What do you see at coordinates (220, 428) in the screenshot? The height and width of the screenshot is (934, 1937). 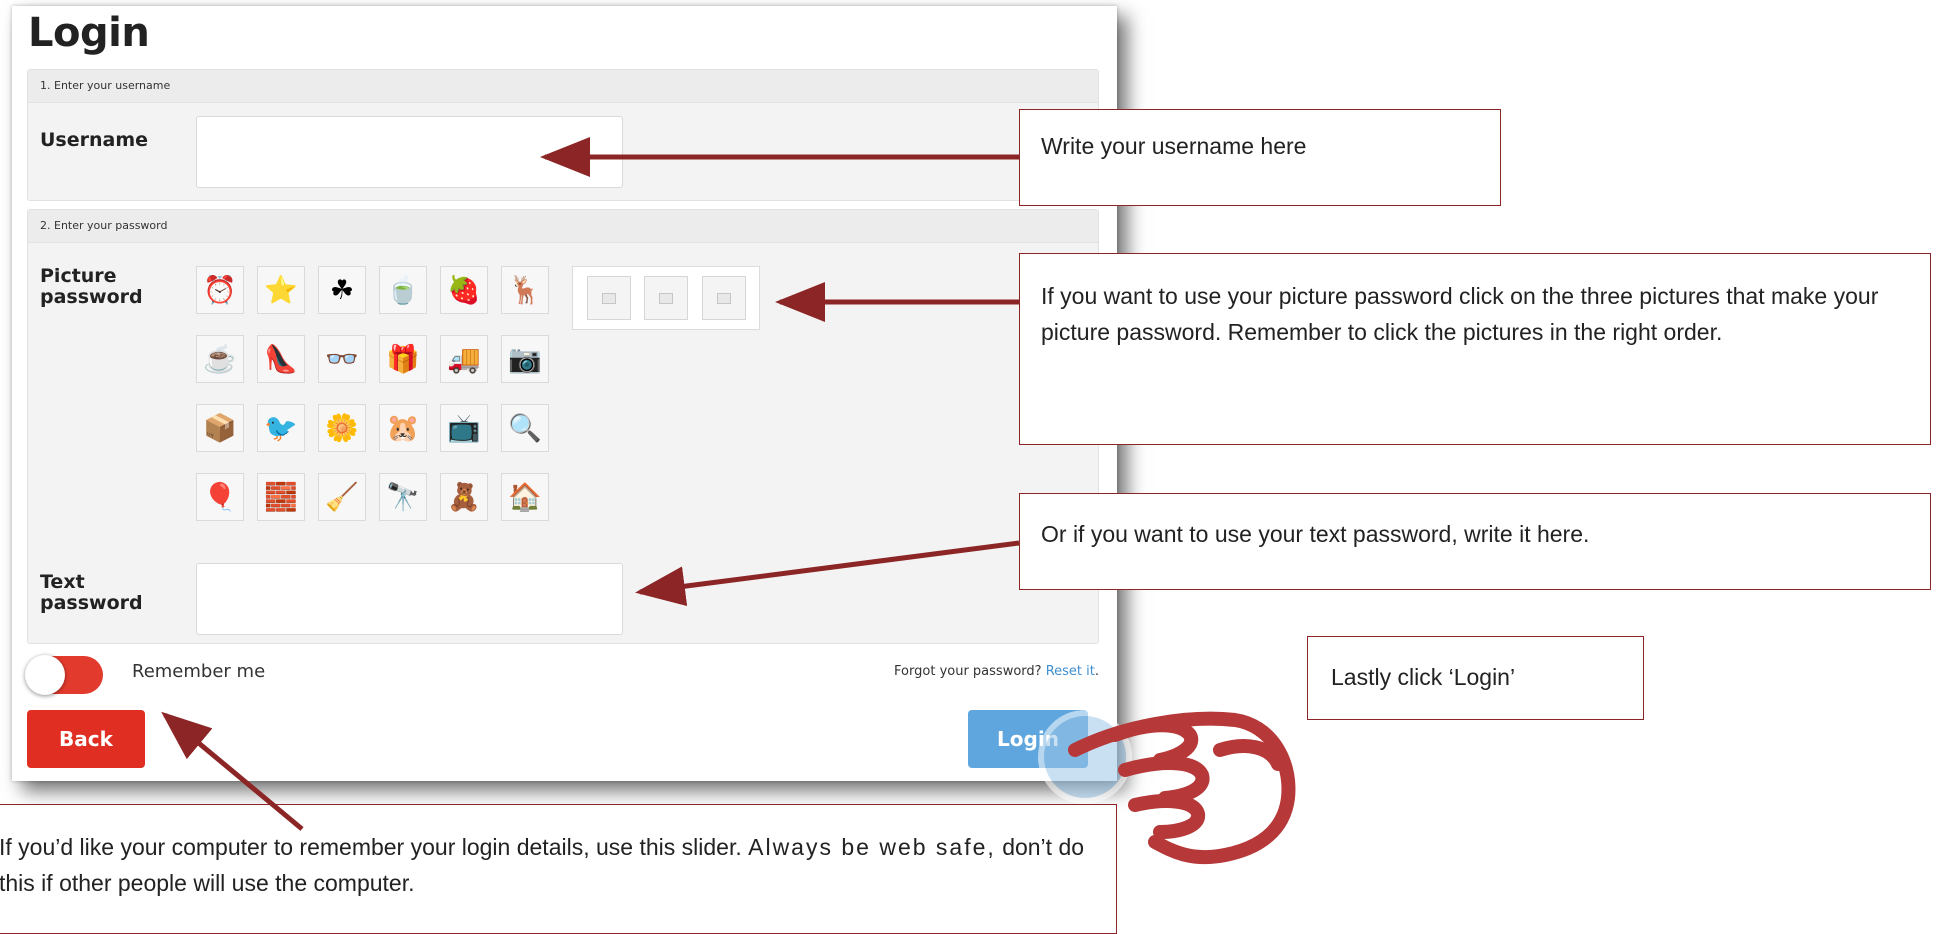 I see `picture-option-13: 📦` at bounding box center [220, 428].